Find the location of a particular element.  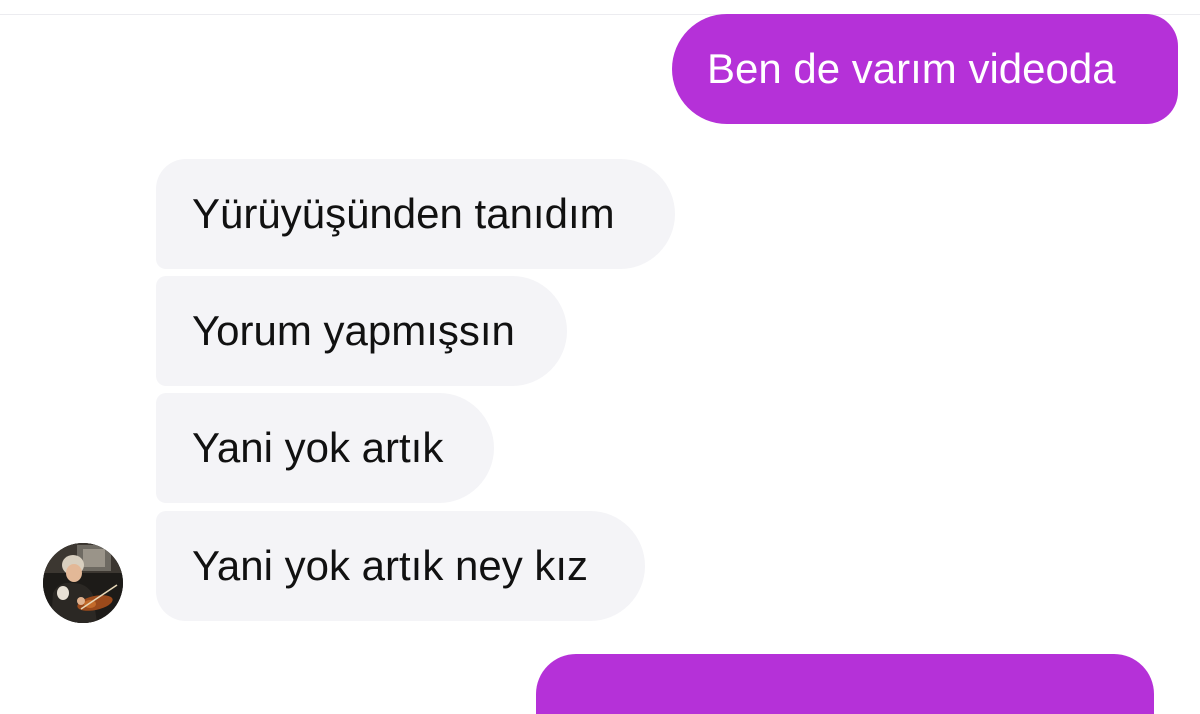

violinist-avatar-icon is located at coordinates (83, 583).